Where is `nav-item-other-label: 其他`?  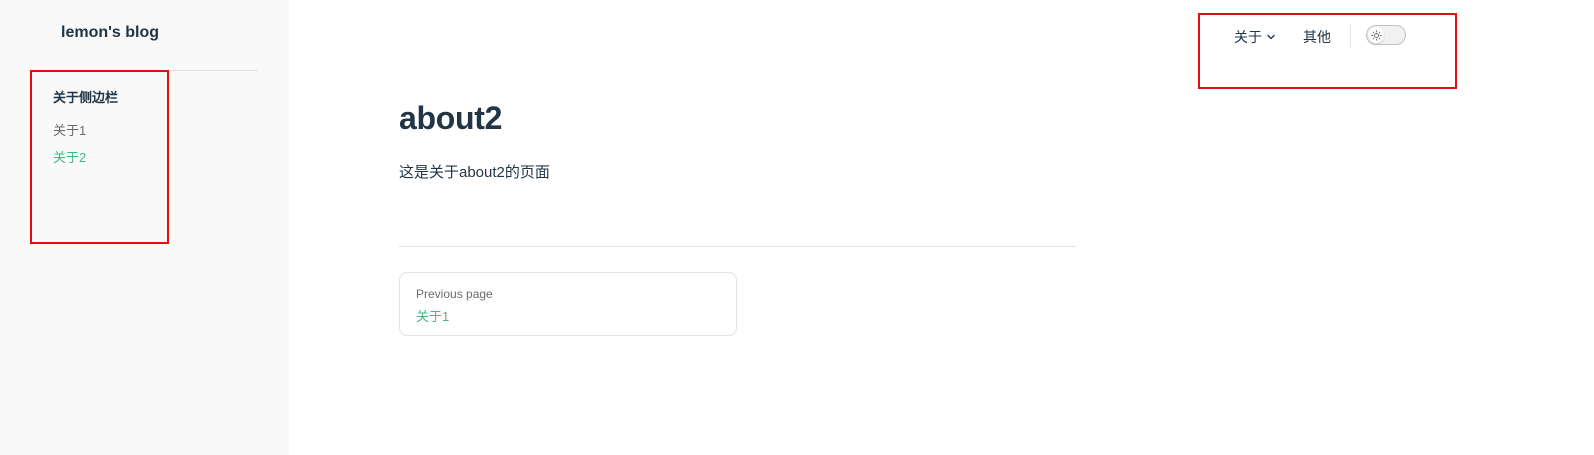
nav-item-other-label: 其他 is located at coordinates (1317, 37).